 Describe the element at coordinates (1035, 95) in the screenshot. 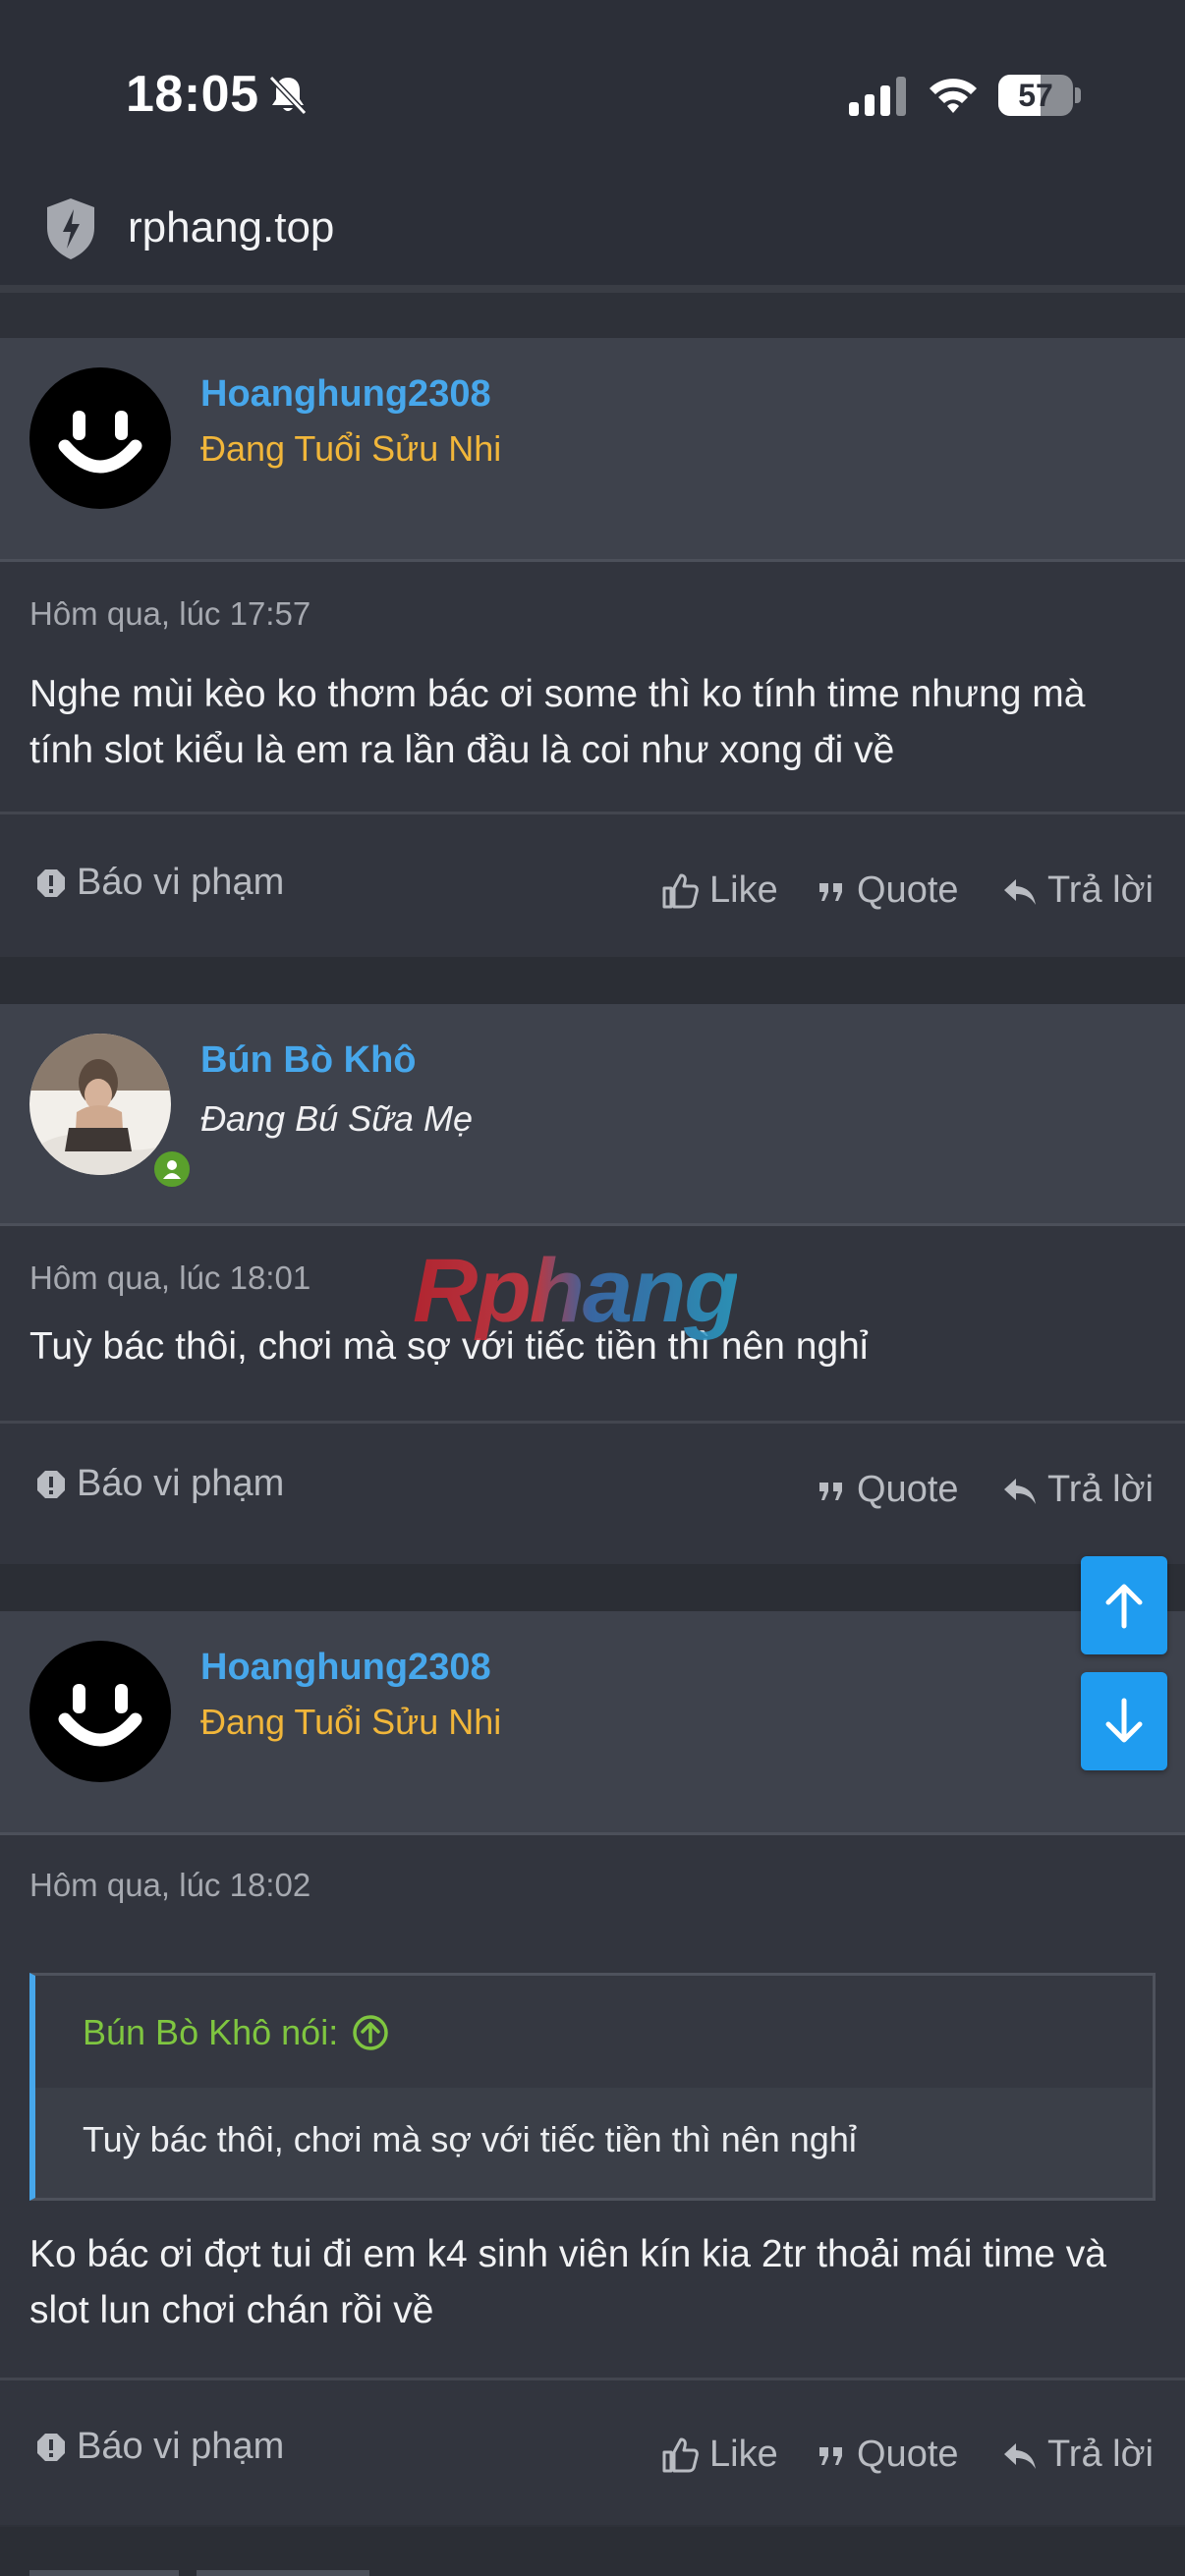

I see `battery-percent: 57` at that location.